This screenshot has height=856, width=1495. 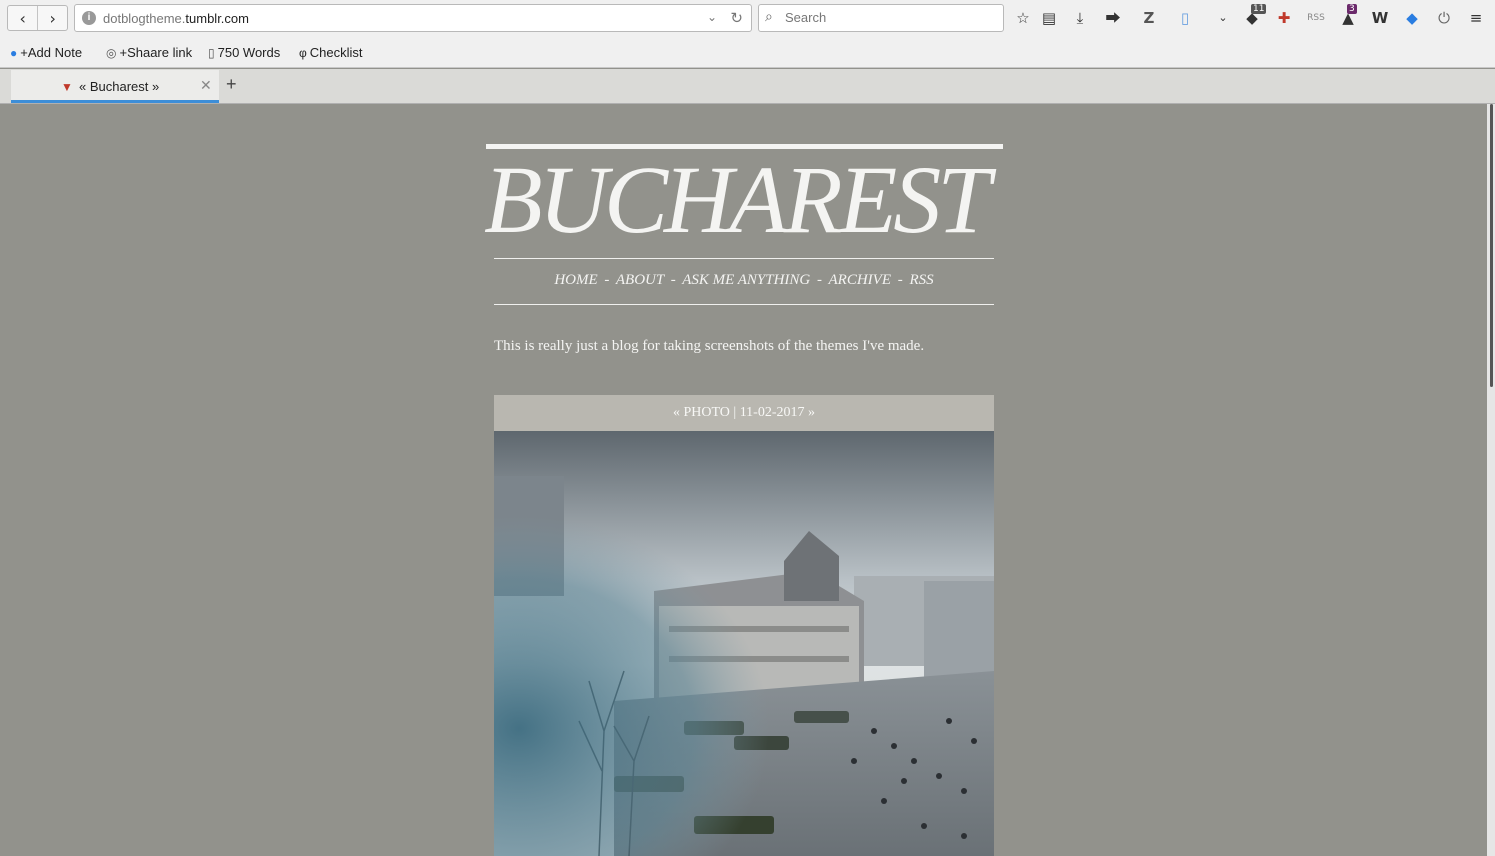 What do you see at coordinates (336, 52) in the screenshot?
I see `bookmark-label: Checklist` at bounding box center [336, 52].